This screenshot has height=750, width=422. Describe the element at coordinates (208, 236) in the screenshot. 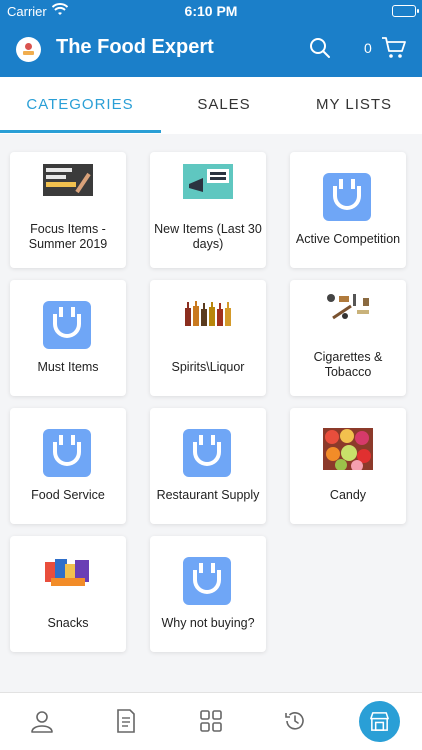

I see `category-label: New Items (Last 30 days)` at that location.